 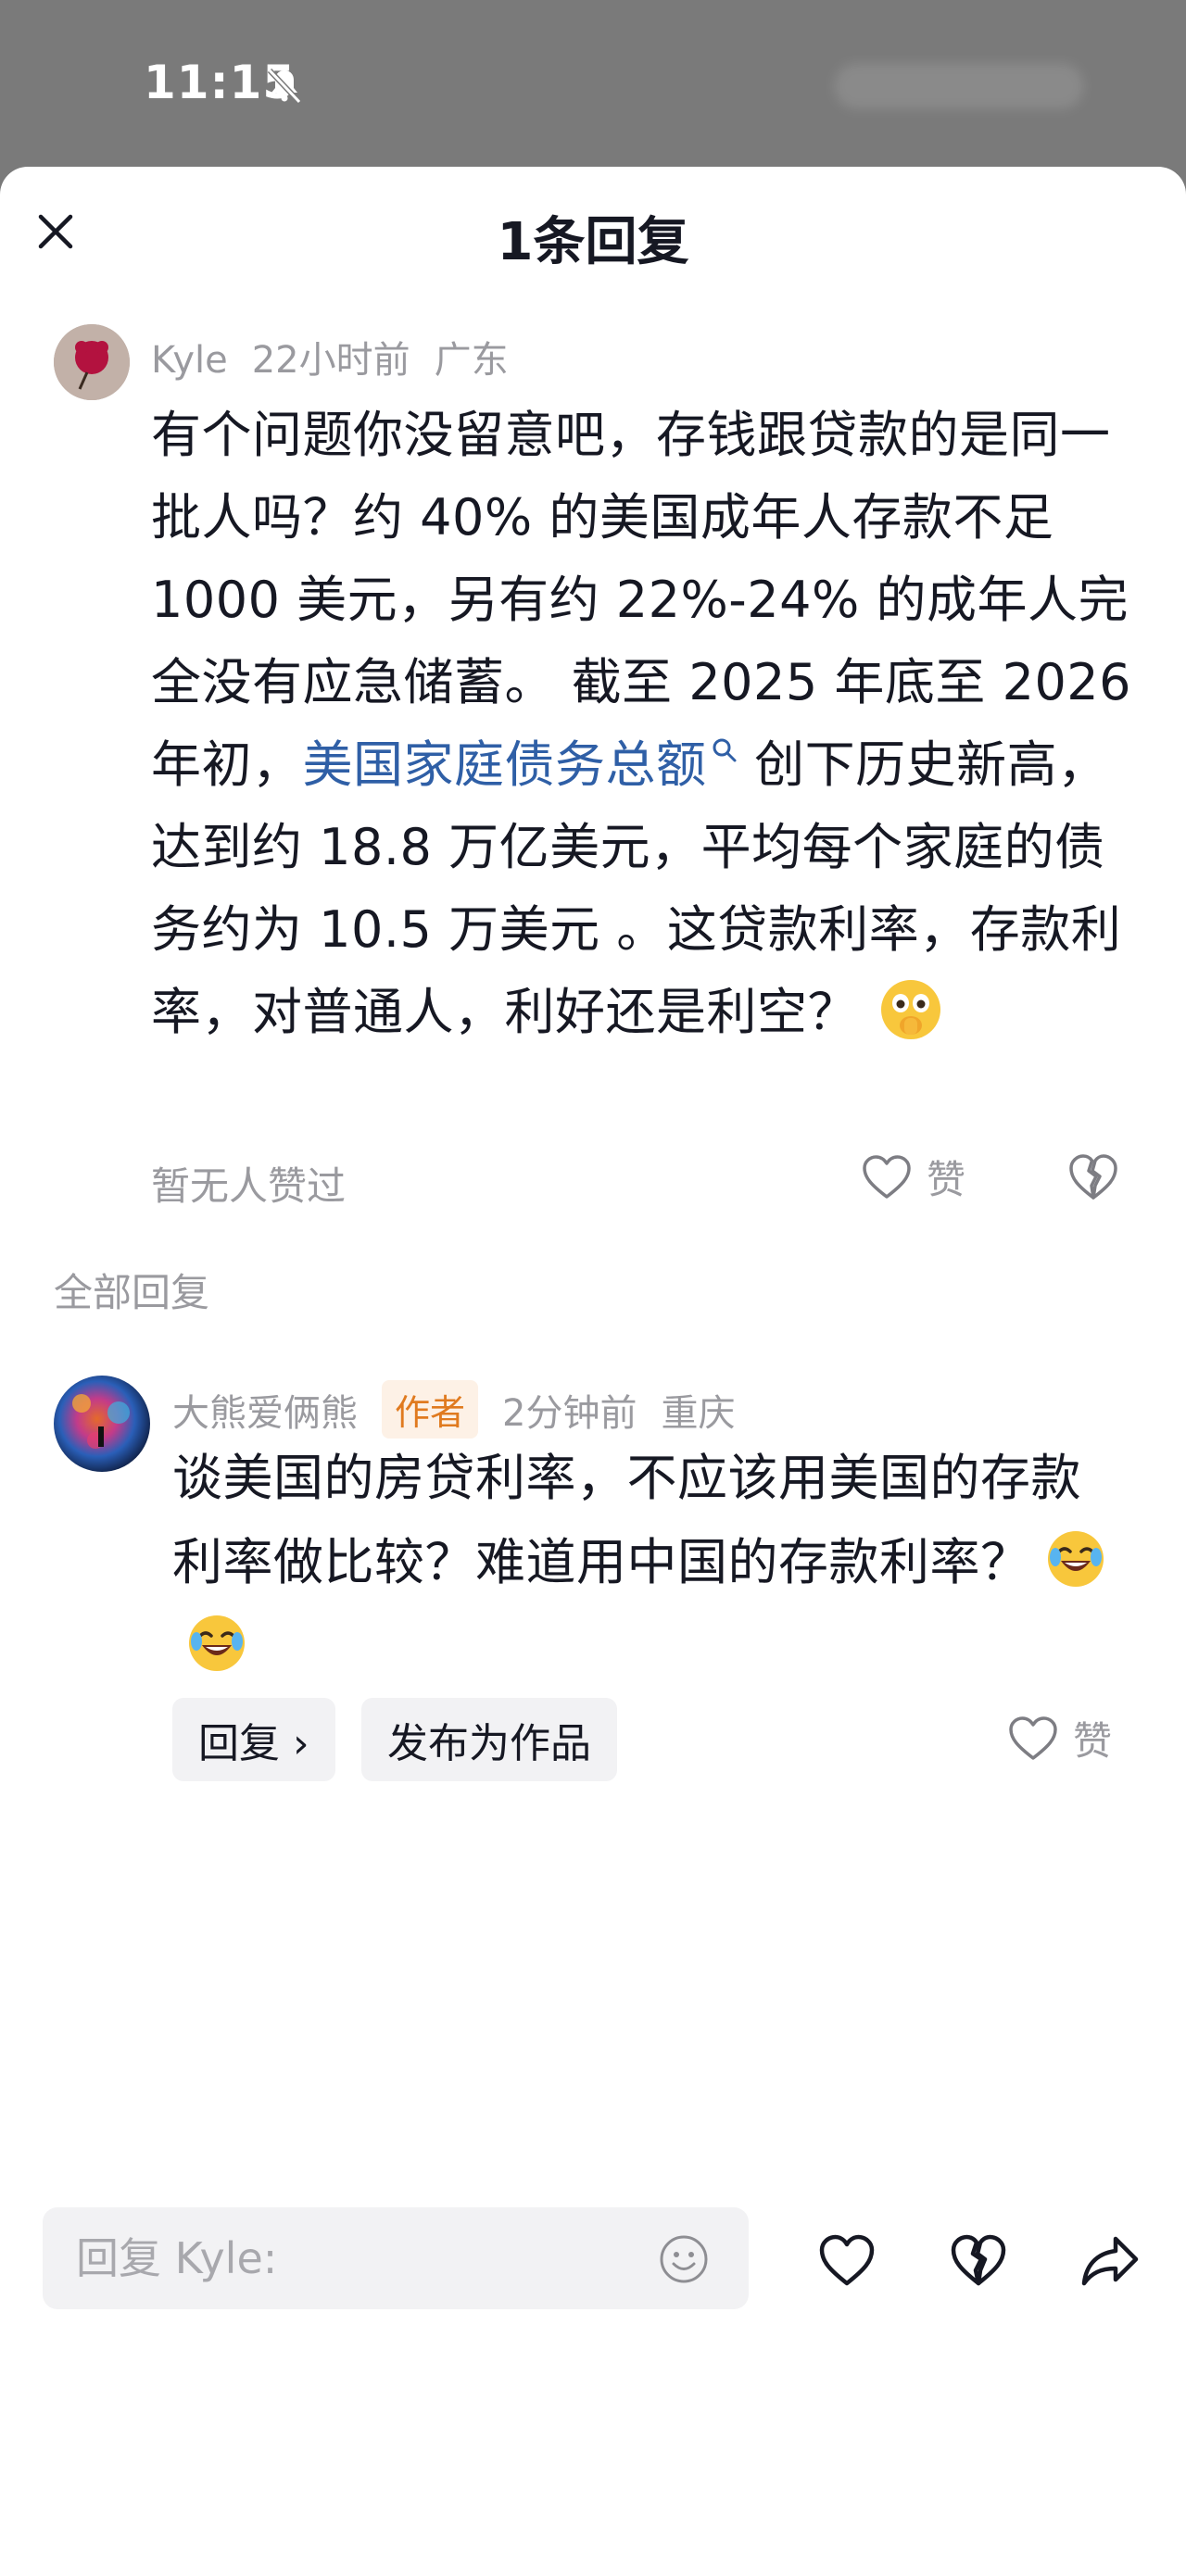 I want to click on comment-meta: Kyle 22小时前 广东, so click(x=342, y=356).